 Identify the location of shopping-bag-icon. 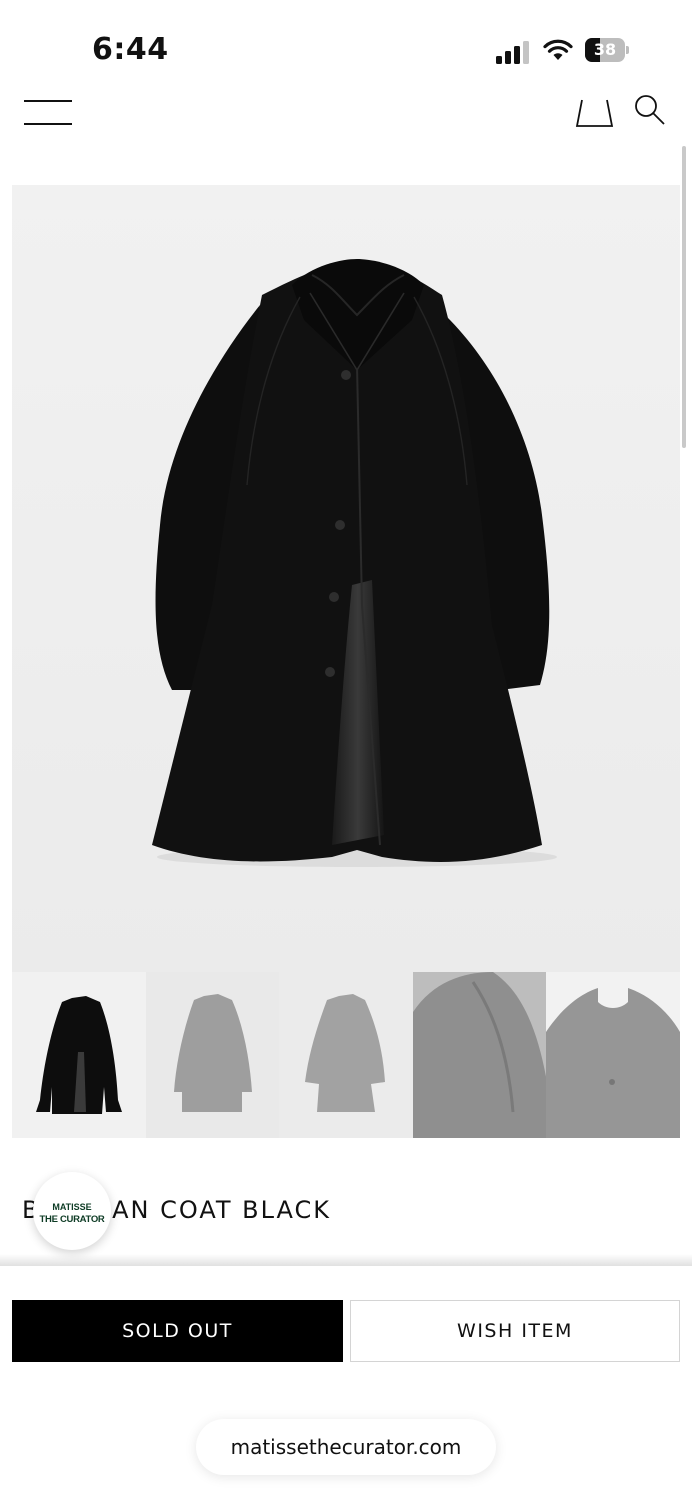
(595, 113).